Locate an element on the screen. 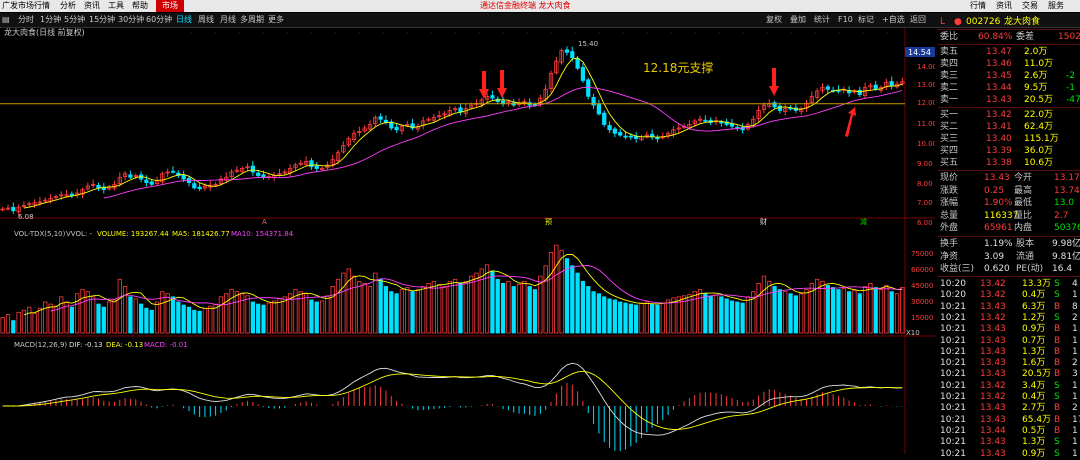 The height and width of the screenshot is (460, 1080). chart-title: 龙大肉食(日线 前复权) is located at coordinates (44, 32).